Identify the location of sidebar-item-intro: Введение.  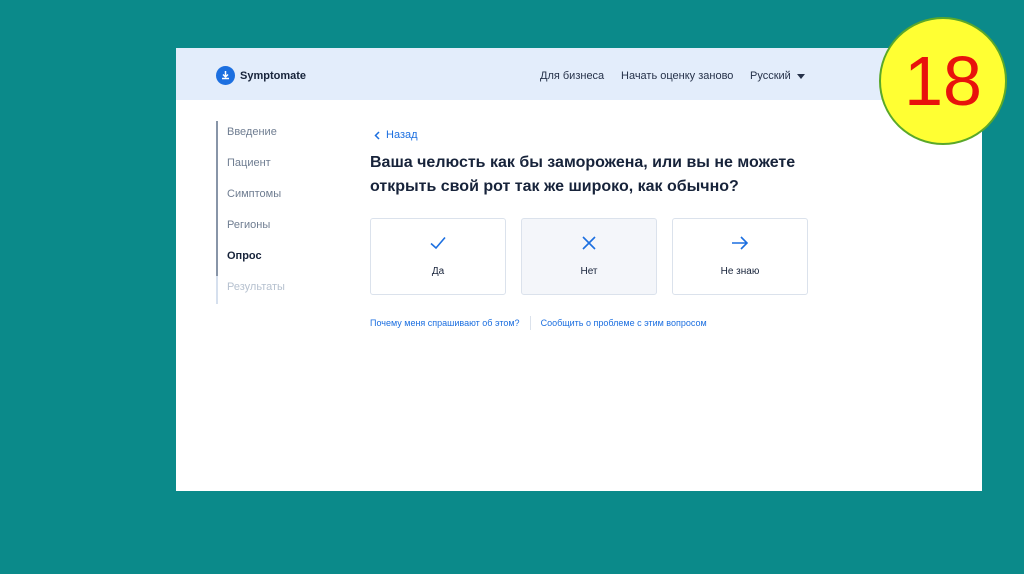
(251, 136).